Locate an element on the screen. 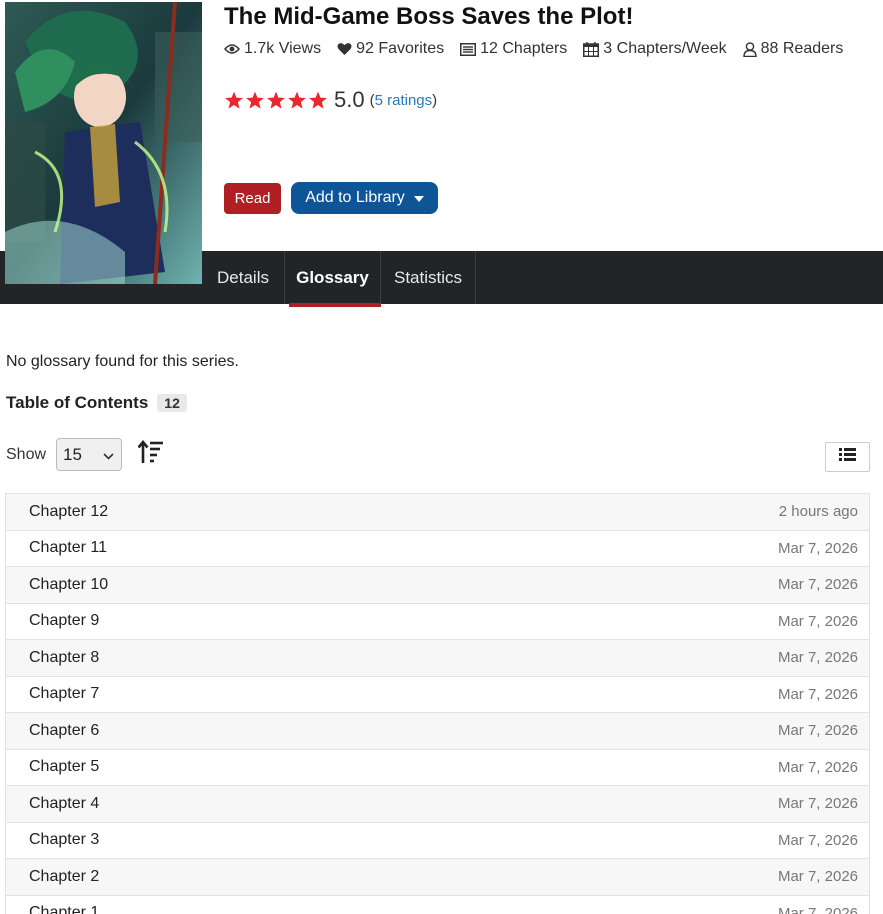 The width and height of the screenshot is (883, 914). calendar-icon is located at coordinates (591, 49).